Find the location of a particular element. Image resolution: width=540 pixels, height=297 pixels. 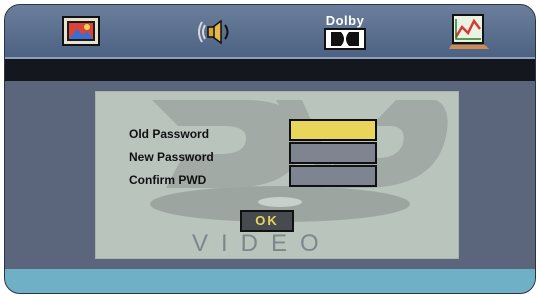

old-password-field is located at coordinates (333, 130).